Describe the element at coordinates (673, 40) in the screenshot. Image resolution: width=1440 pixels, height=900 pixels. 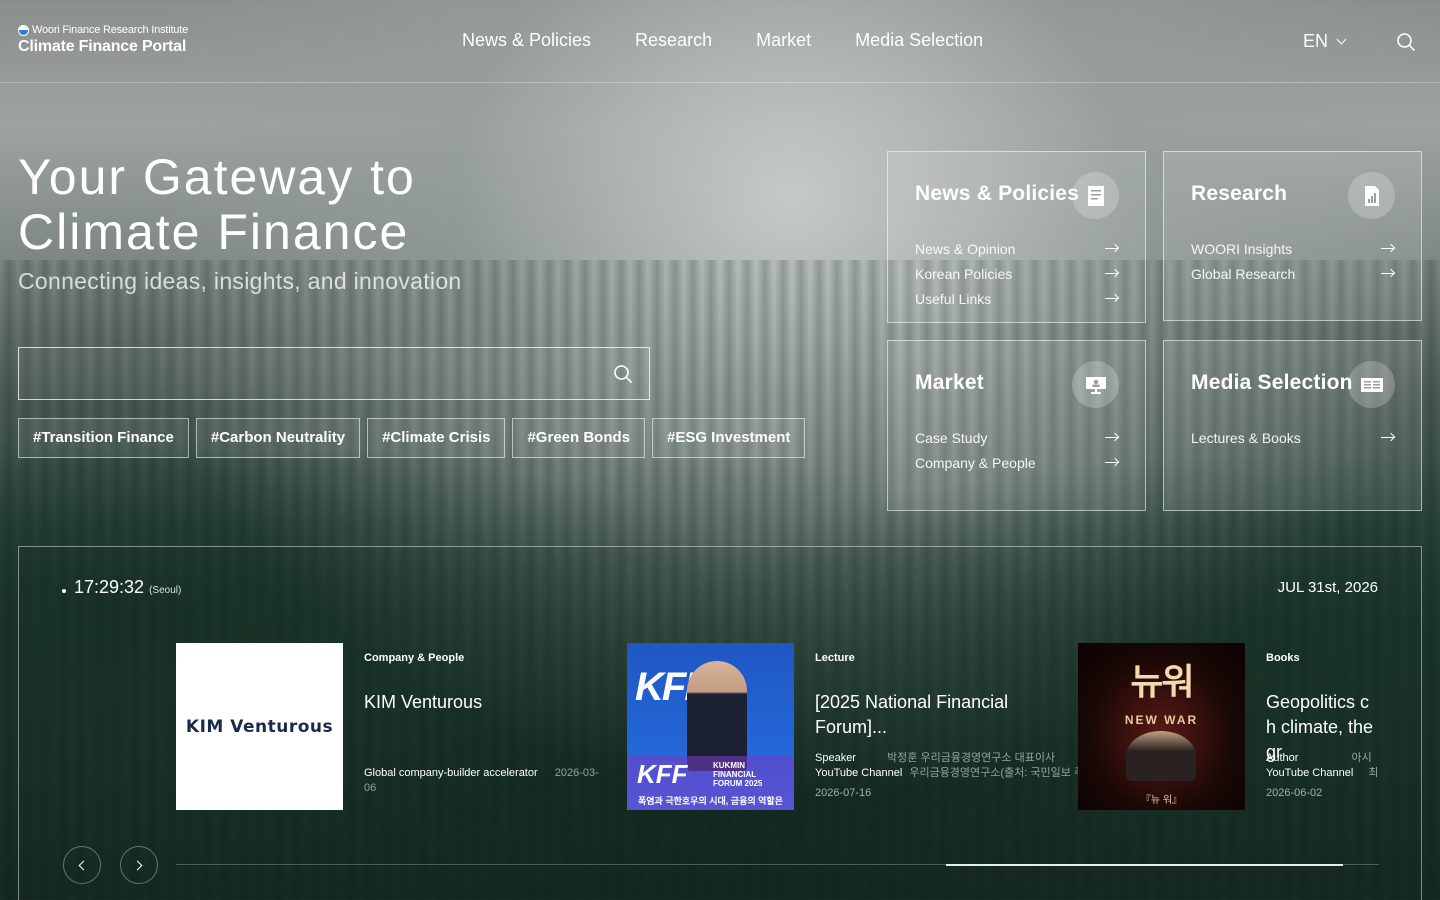
I see `nav-research: Research` at that location.